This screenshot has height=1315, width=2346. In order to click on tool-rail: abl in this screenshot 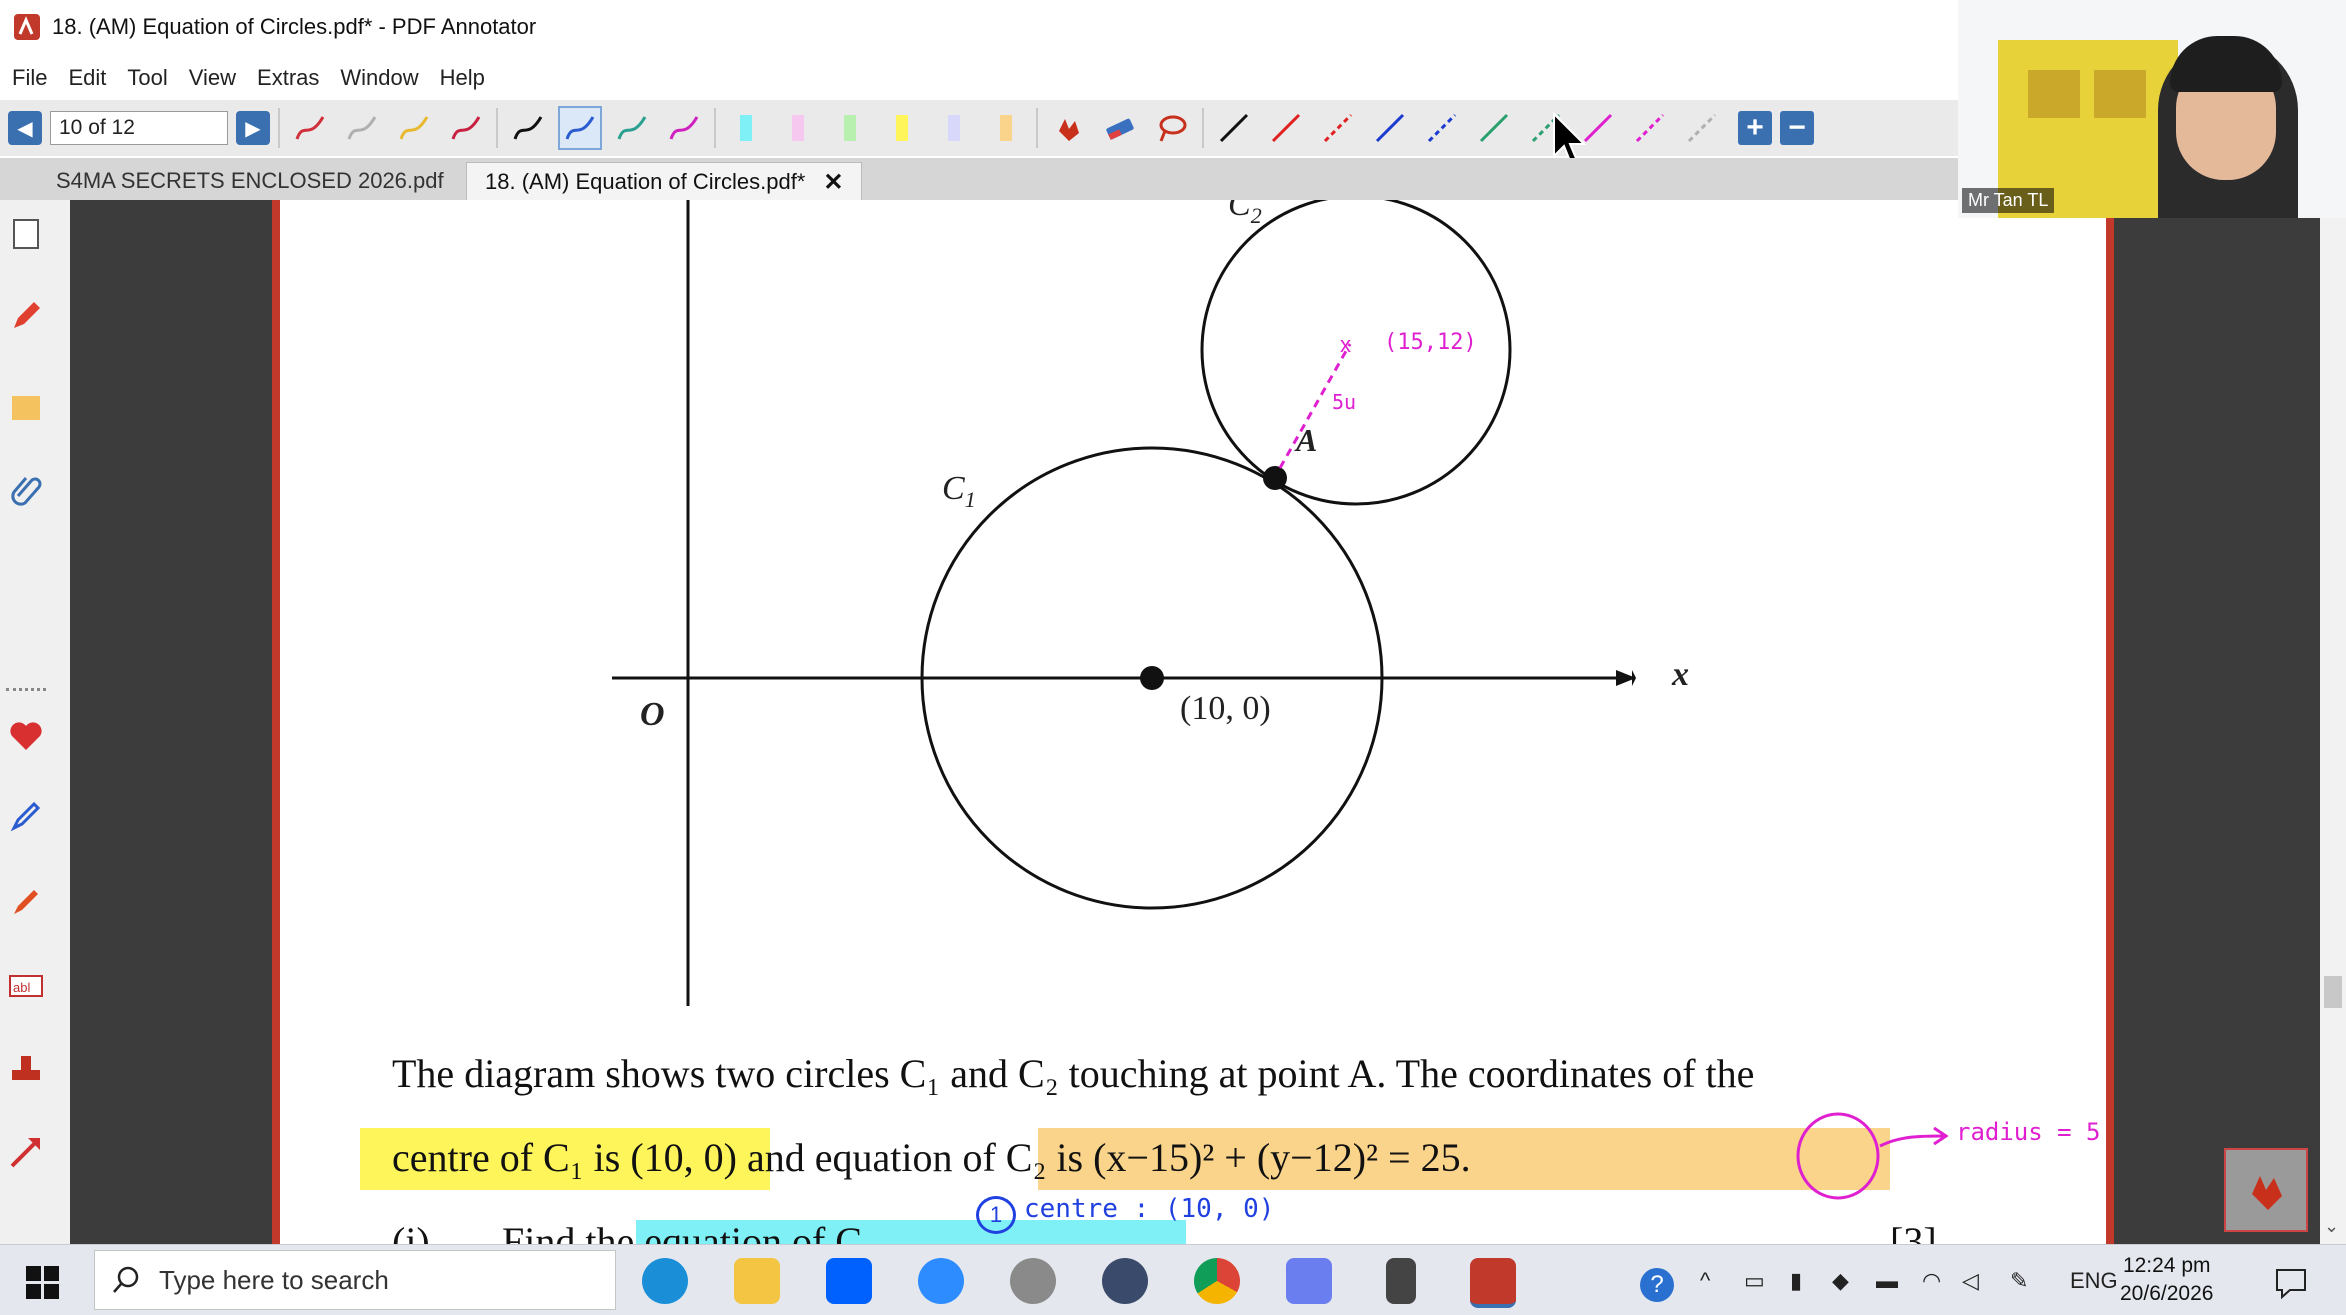, I will do `click(35, 722)`.